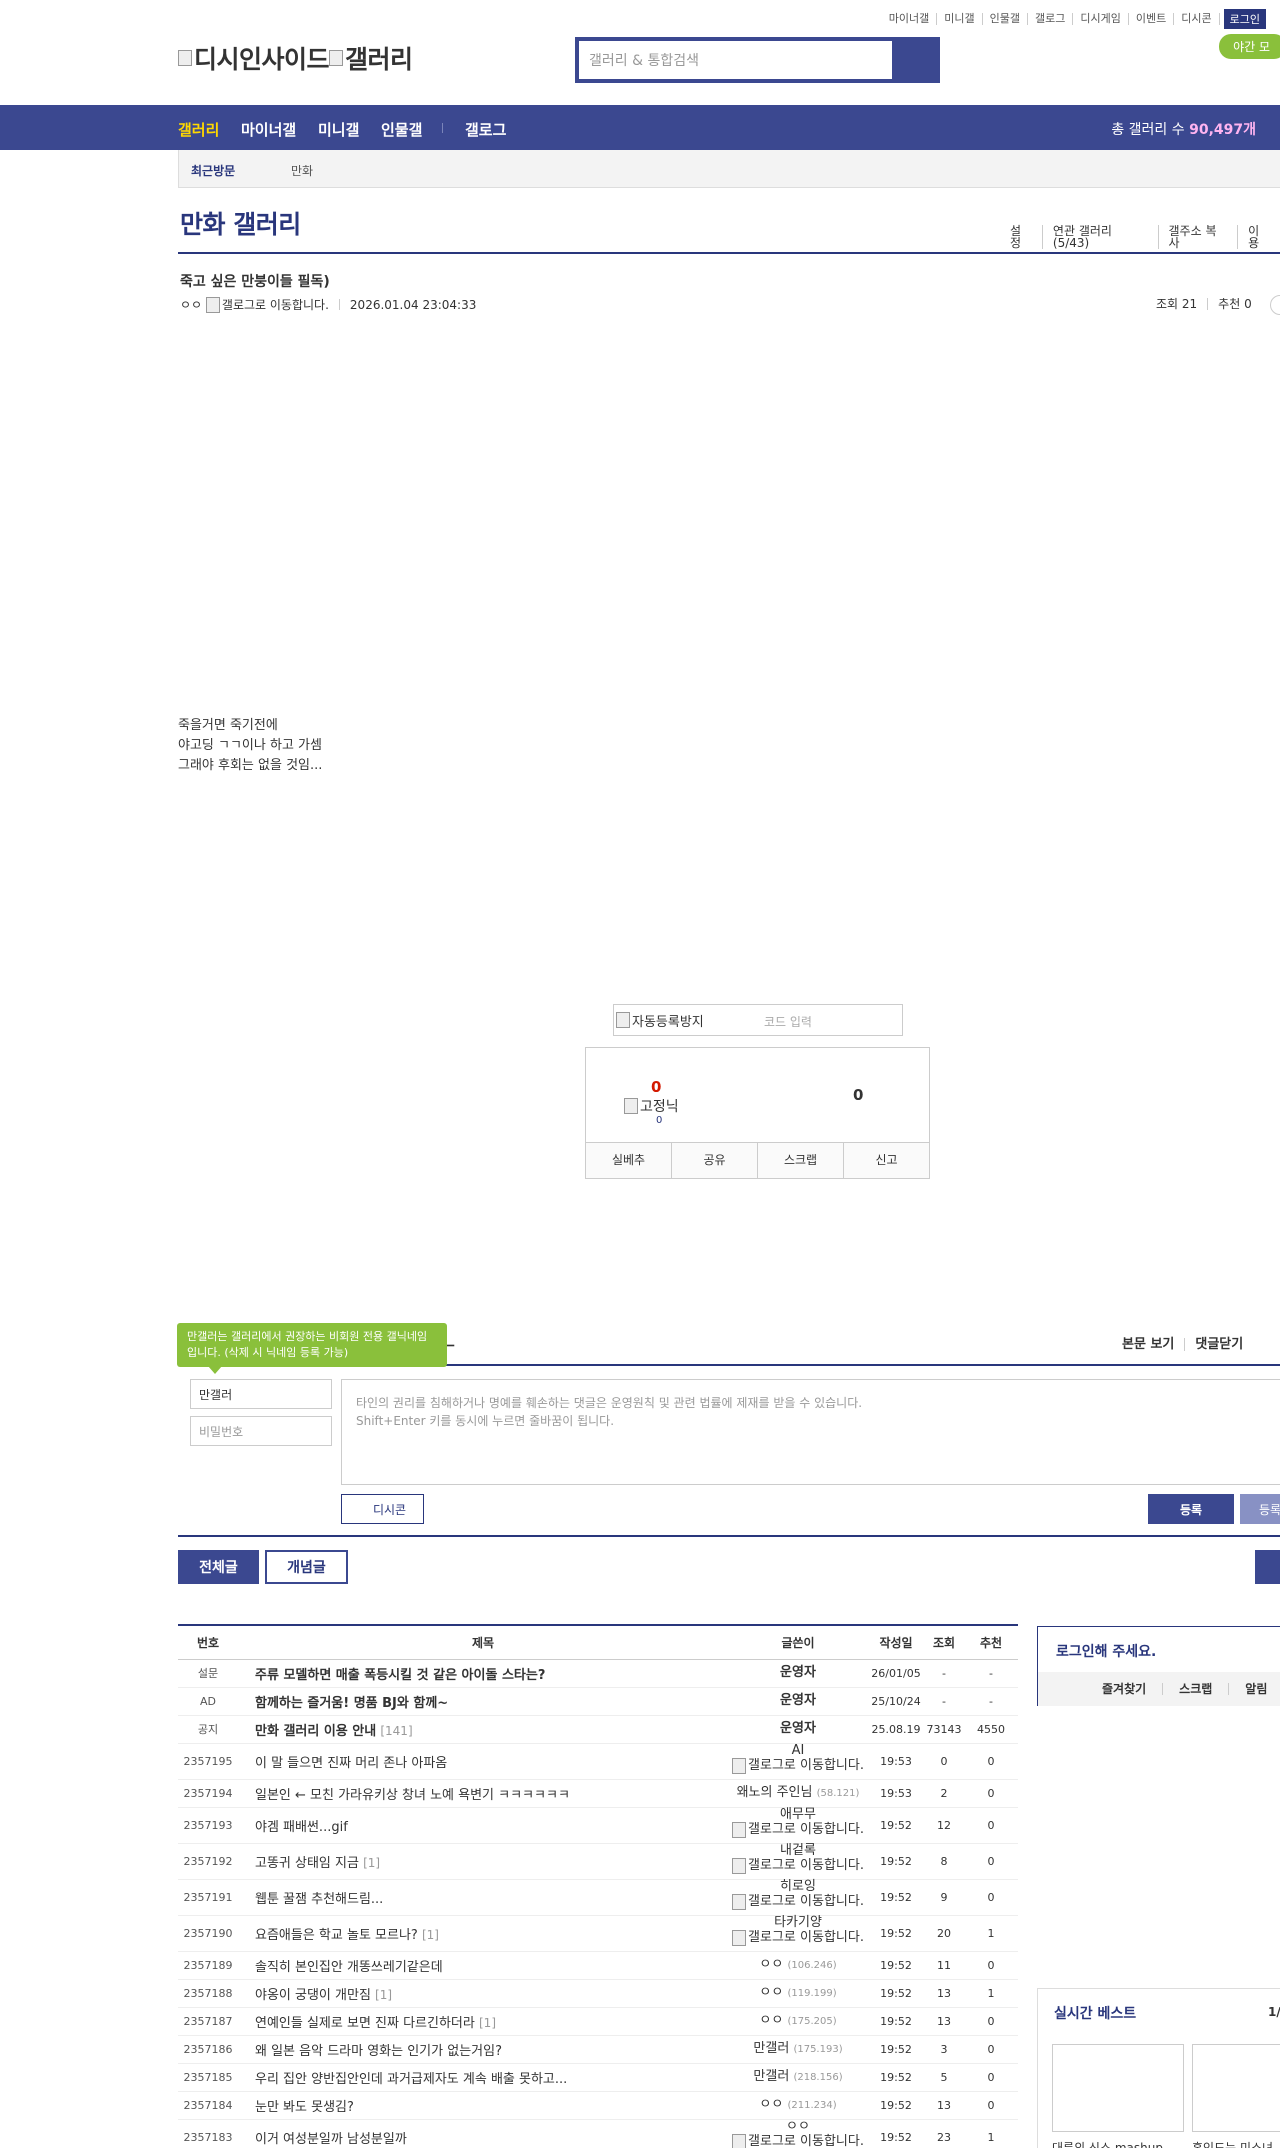  What do you see at coordinates (798, 1850) in the screenshot?
I see `post-writer: 내겉록` at bounding box center [798, 1850].